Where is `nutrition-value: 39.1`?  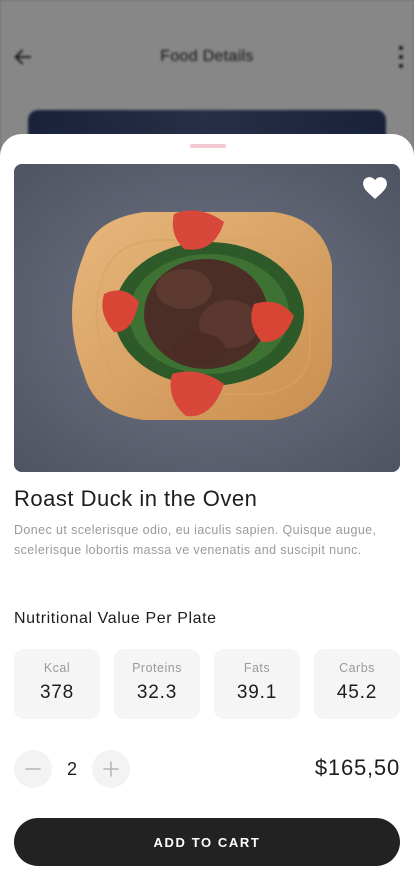 nutrition-value: 39.1 is located at coordinates (257, 692).